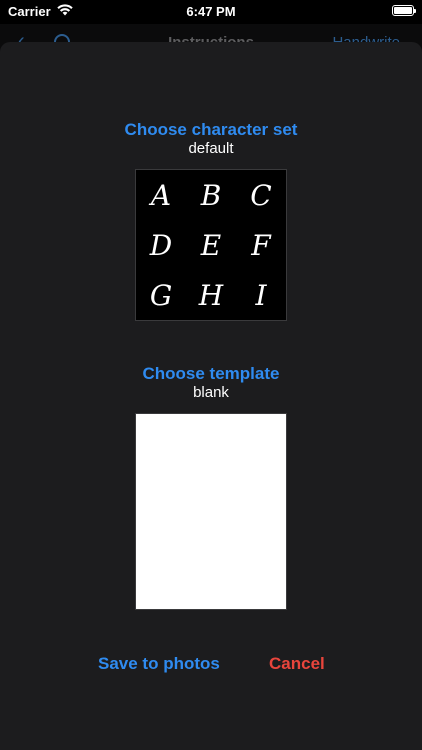 This screenshot has height=750, width=422. I want to click on choose-template-button: Choose template, so click(211, 374).